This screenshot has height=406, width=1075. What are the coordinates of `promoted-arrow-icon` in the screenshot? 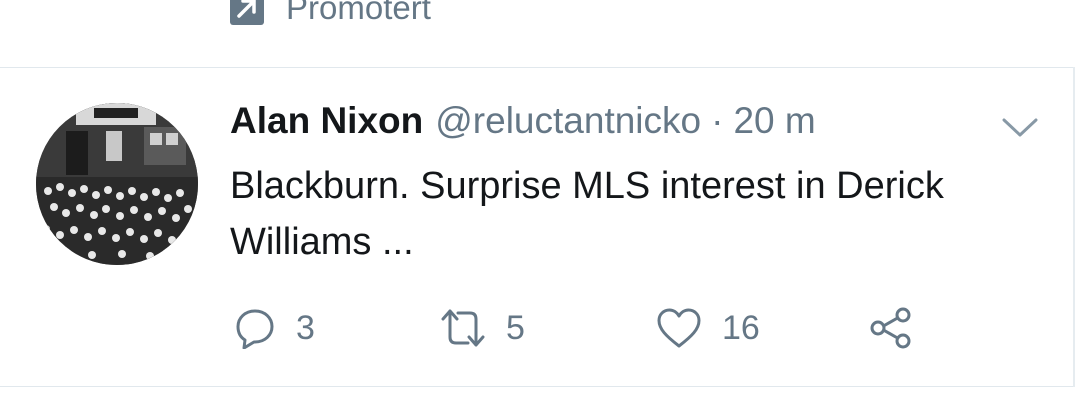 It's located at (247, 12).